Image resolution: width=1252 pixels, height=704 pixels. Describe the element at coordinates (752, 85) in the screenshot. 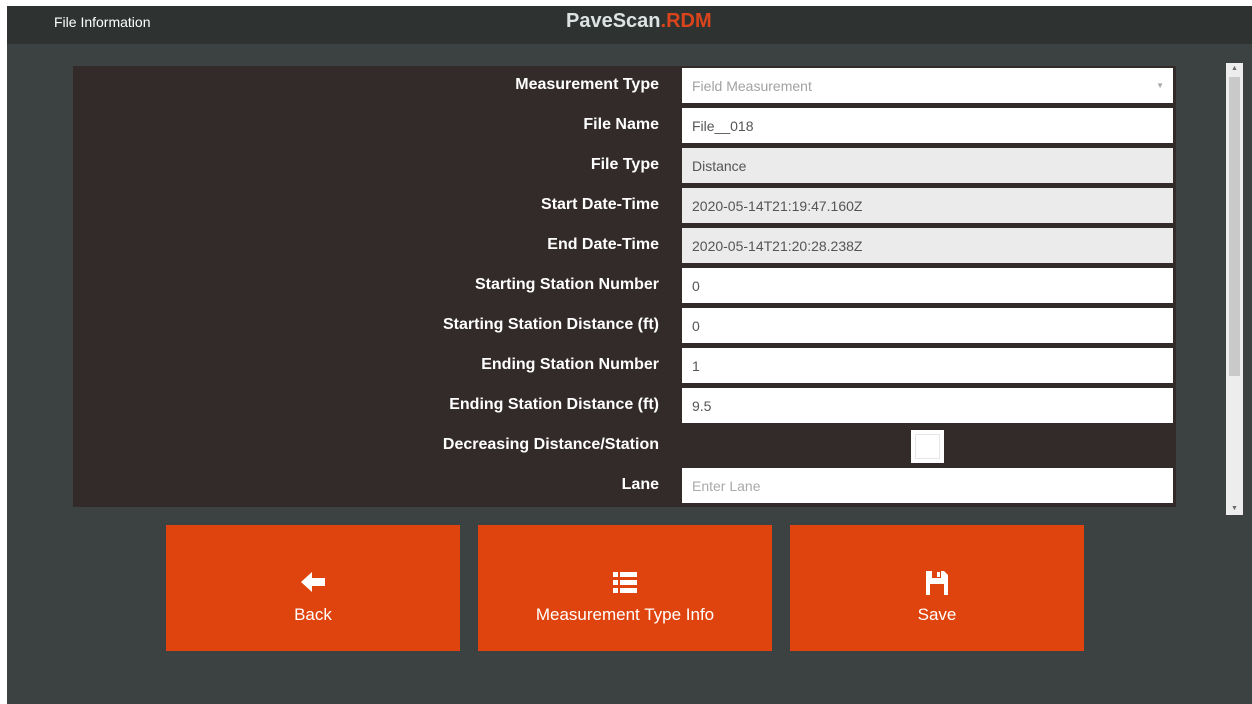

I see `measurement-type-value: Field Measurement` at that location.